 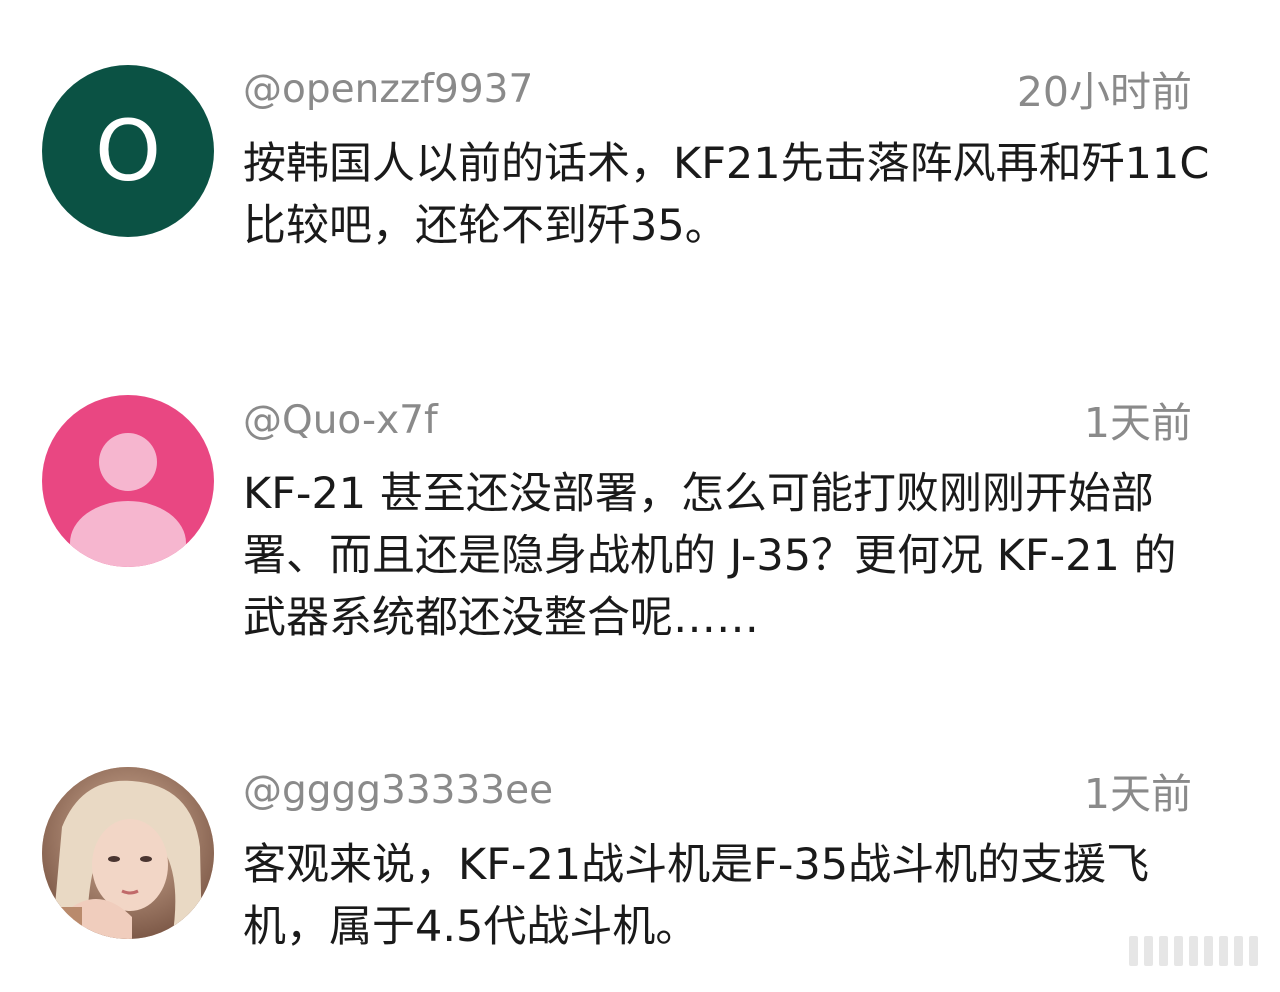 I want to click on avatar: O, so click(x=128, y=151).